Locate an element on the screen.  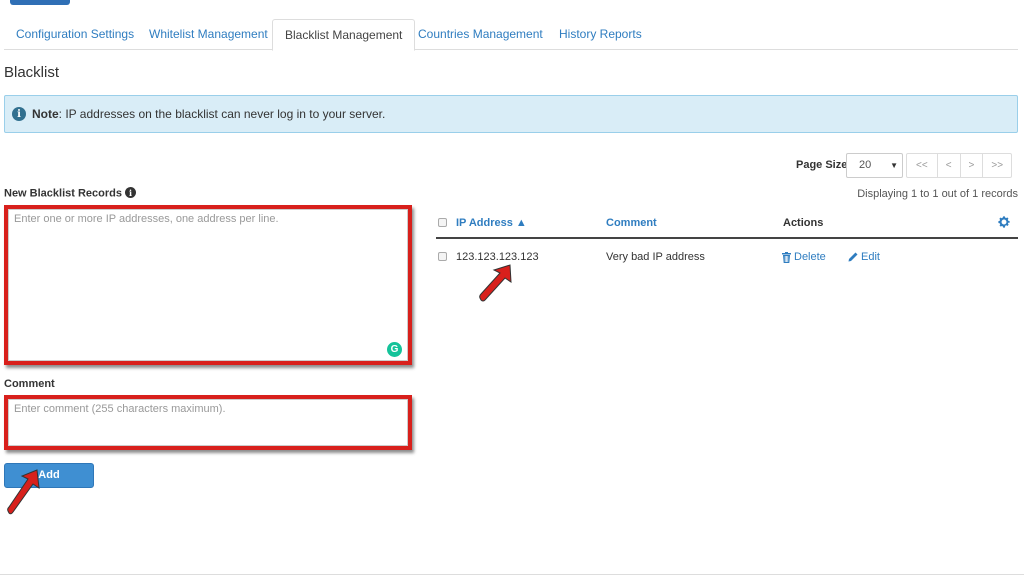
delete-link: Delete is located at coordinates (804, 257).